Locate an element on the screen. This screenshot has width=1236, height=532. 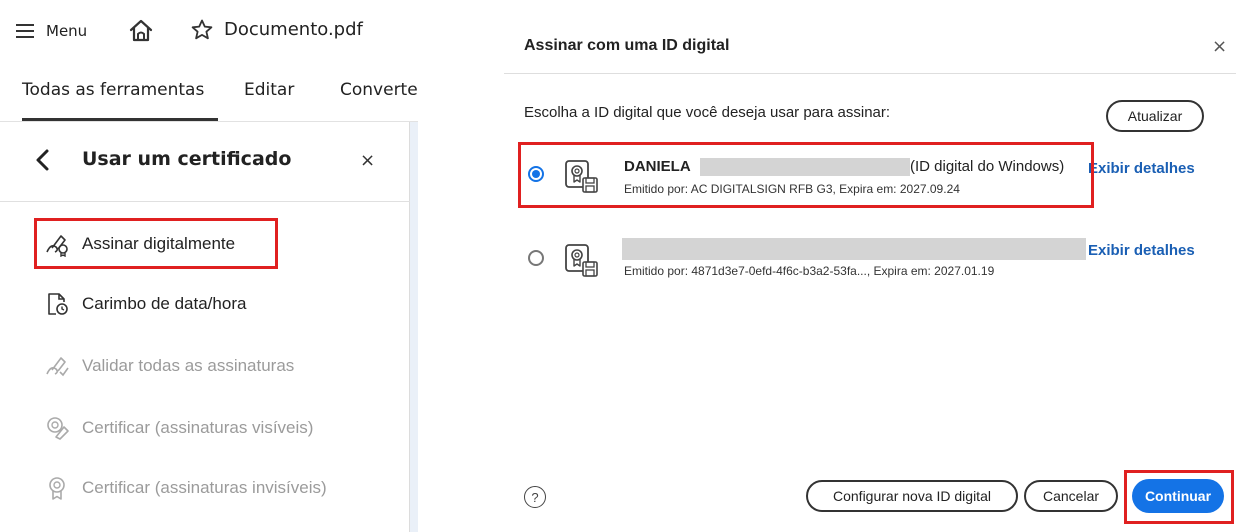
menu-label: Menu is located at coordinates (67, 31).